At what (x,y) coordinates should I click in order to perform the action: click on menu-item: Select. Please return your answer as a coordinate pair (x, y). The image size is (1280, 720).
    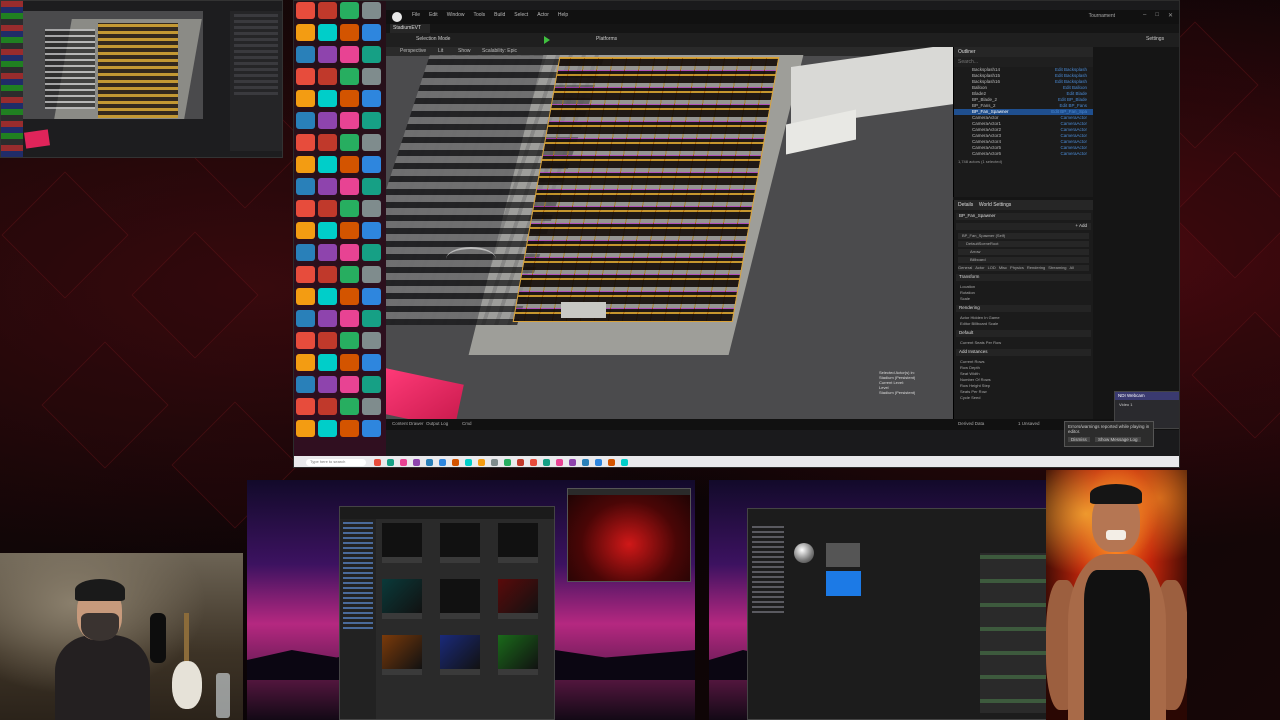
    Looking at the image, I should click on (521, 15).